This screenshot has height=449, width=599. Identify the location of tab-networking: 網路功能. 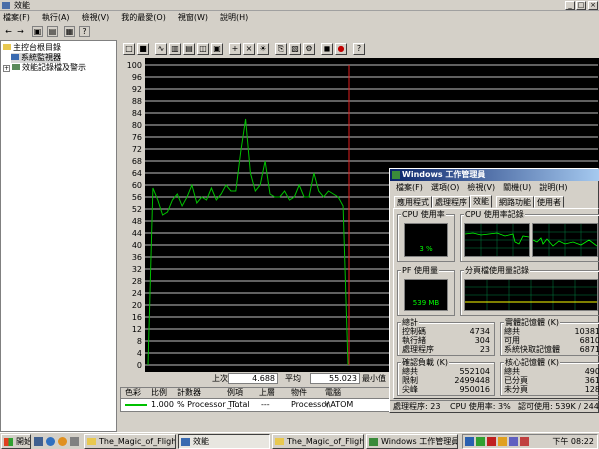
(515, 202).